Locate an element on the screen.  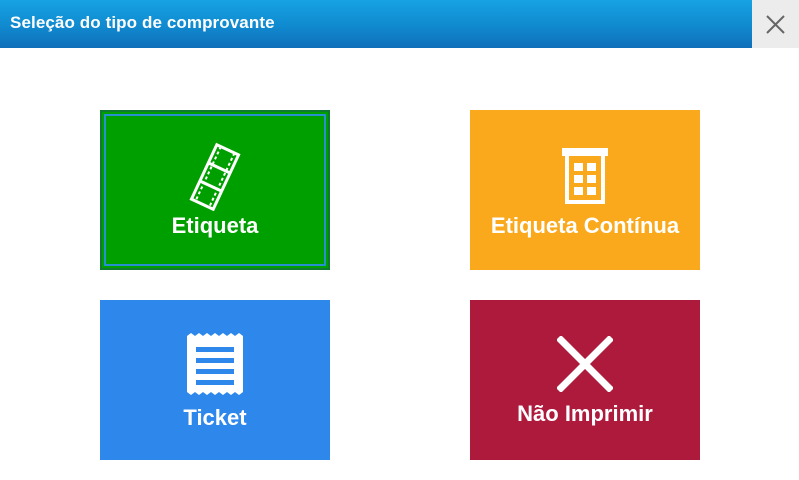
option-label: Ticket is located at coordinates (215, 417).